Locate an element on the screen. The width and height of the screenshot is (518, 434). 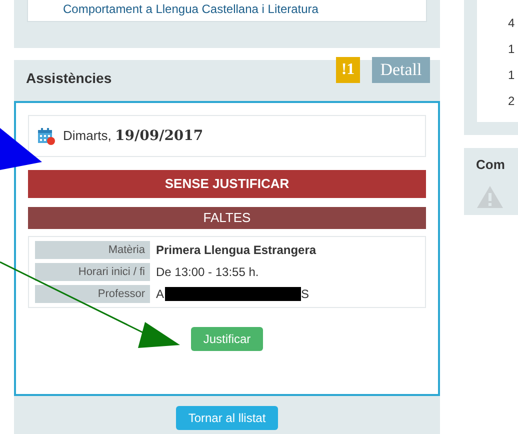
list-number: 4 is located at coordinates (512, 23).